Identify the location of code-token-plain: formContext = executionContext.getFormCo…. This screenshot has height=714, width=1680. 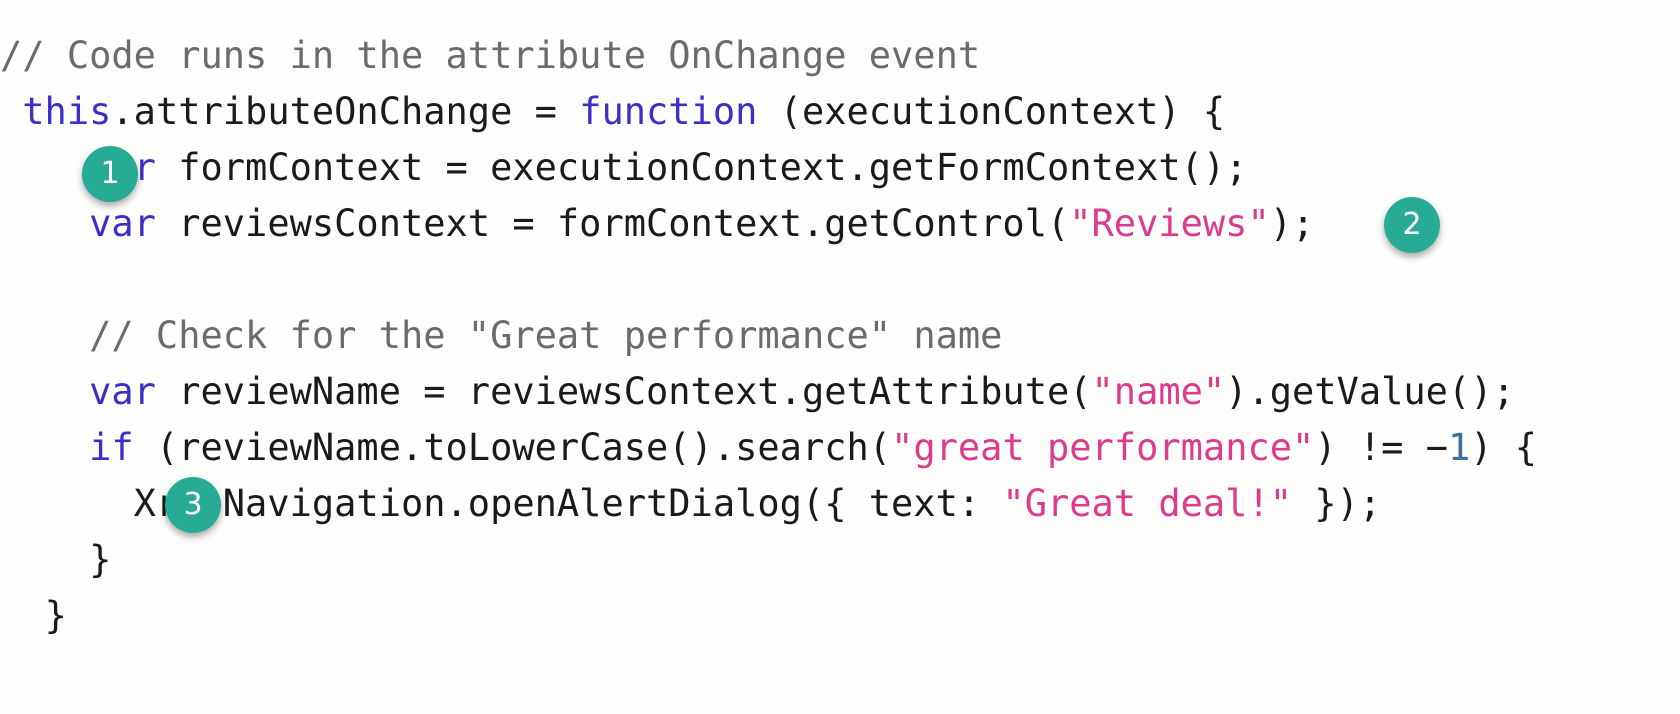
(701, 167).